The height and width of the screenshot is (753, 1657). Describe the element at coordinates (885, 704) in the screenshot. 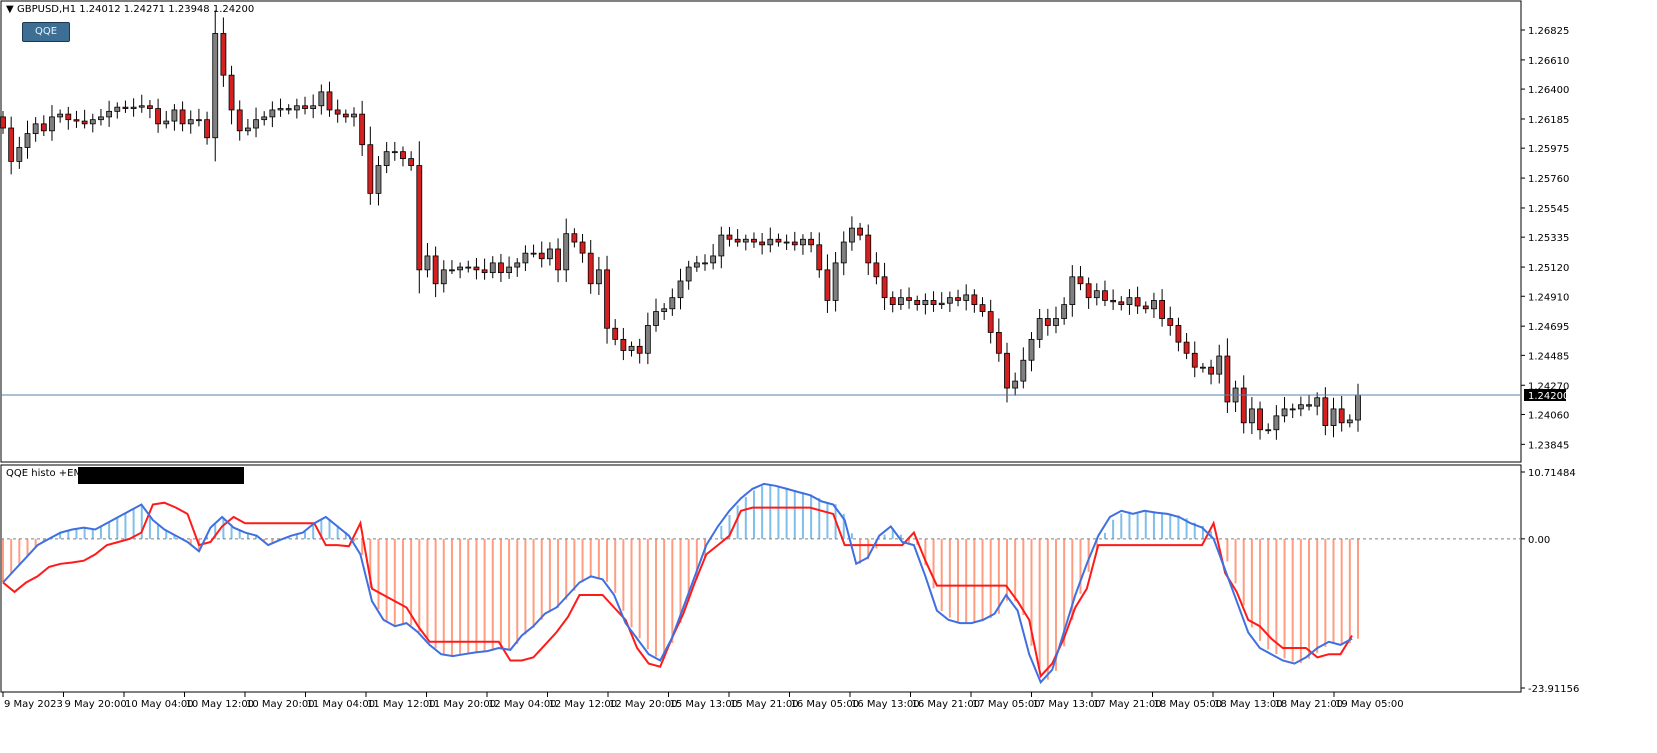

I see `time-tick-label: 16 May 13:00` at that location.